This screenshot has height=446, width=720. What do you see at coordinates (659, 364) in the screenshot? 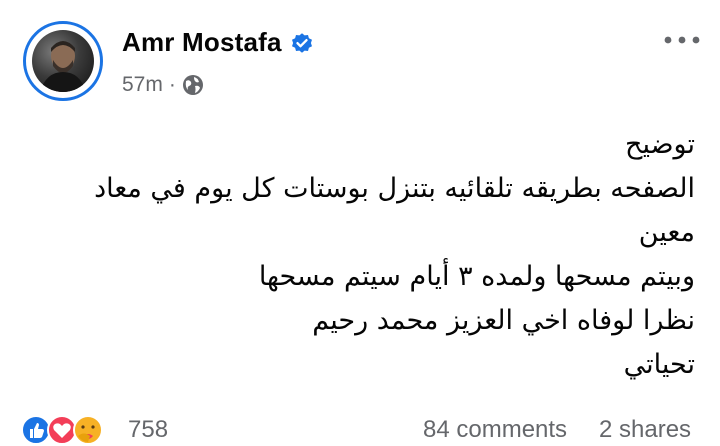
I see `post-line: تحياتي` at bounding box center [659, 364].